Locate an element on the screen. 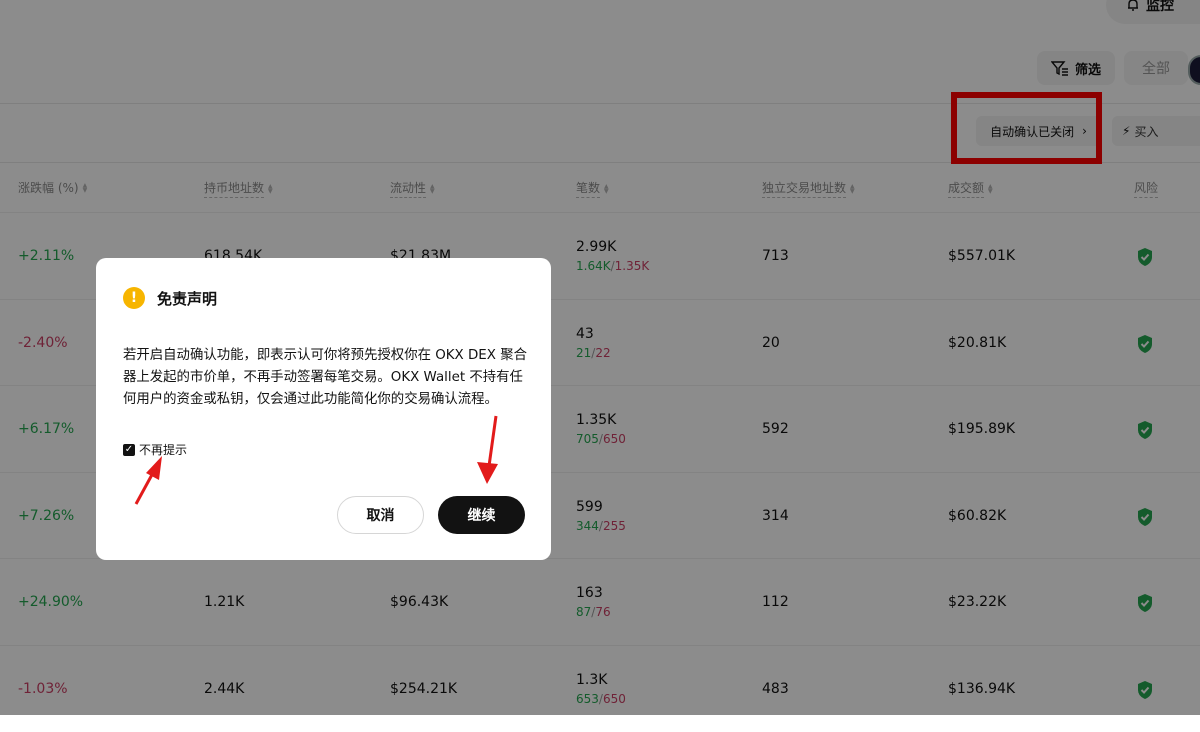  continue-button: 继续 is located at coordinates (481, 515).